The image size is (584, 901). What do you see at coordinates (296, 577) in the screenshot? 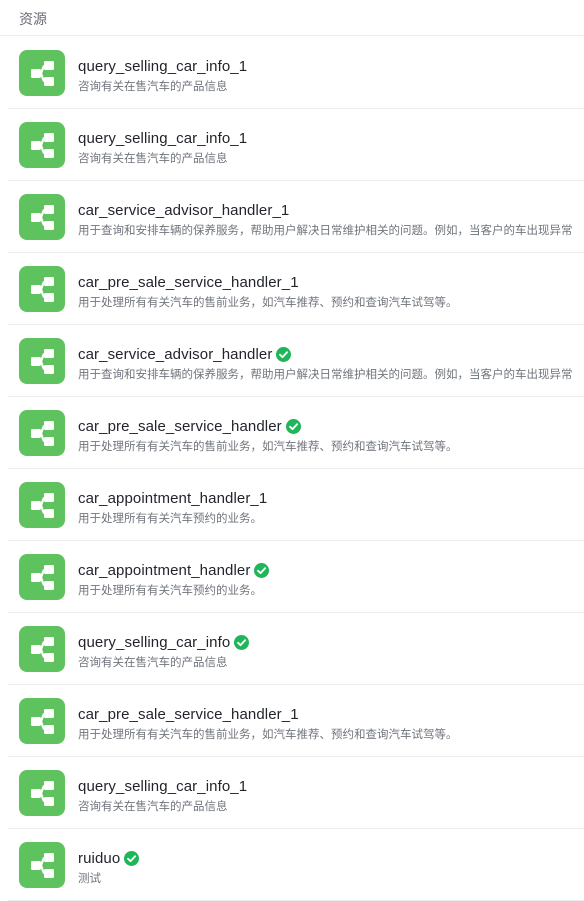
I see `resource-list-item: car_appointment_handler 用于处理所有有关汽车预约的业务。` at bounding box center [296, 577].